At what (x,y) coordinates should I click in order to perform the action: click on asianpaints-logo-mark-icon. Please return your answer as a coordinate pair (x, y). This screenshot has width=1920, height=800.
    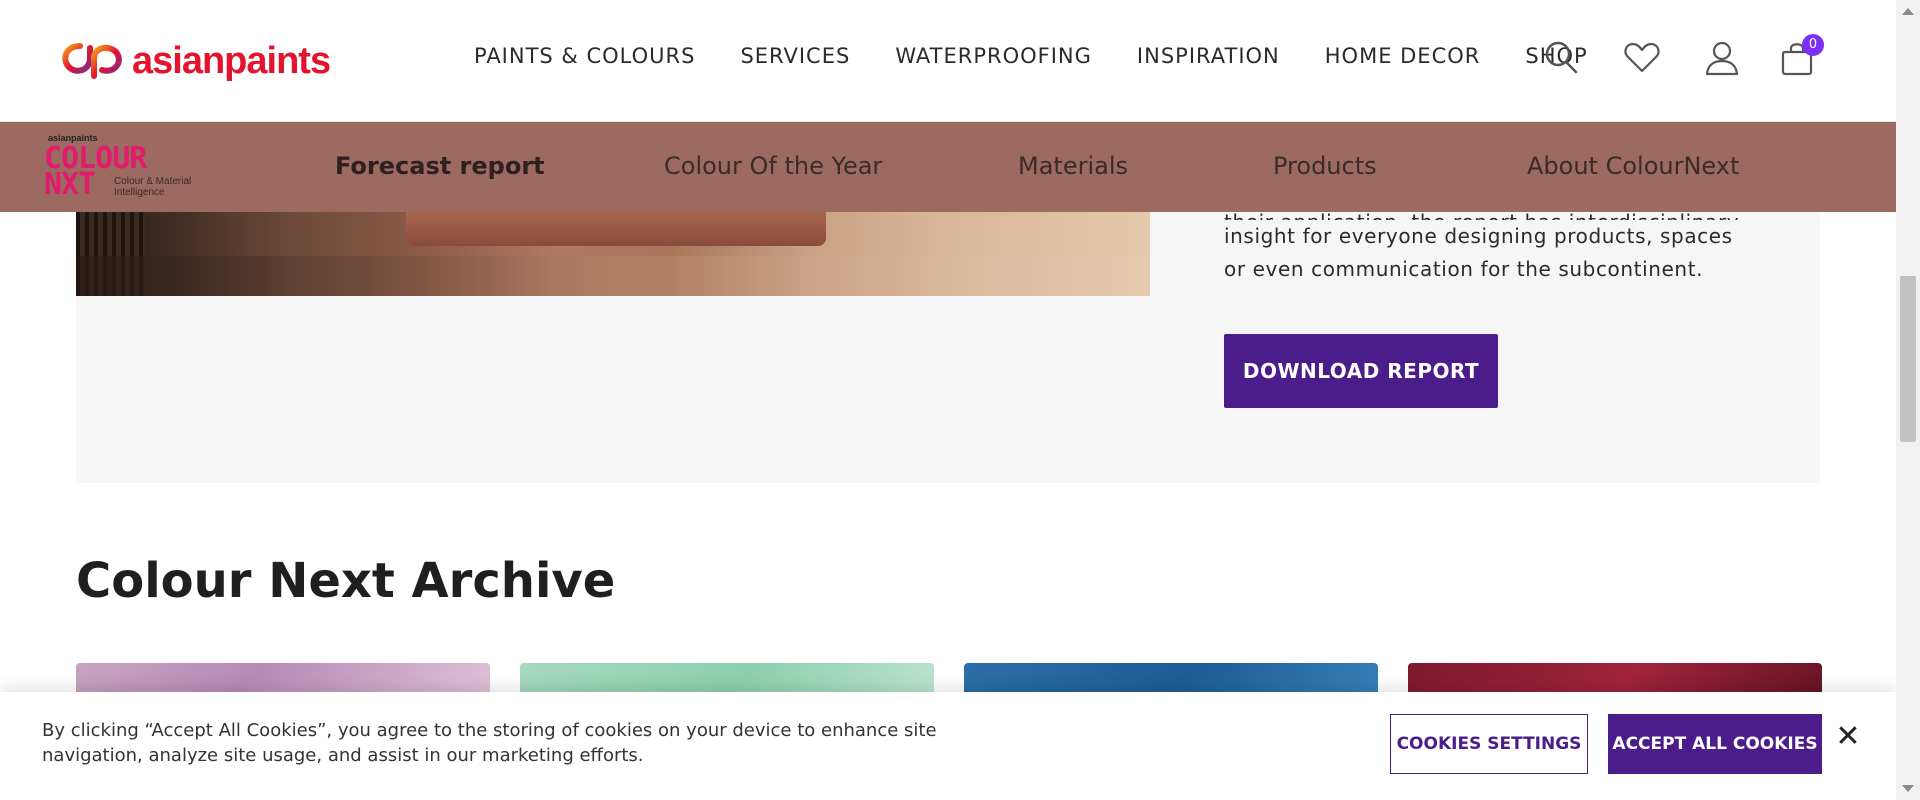
    Looking at the image, I should click on (92, 61).